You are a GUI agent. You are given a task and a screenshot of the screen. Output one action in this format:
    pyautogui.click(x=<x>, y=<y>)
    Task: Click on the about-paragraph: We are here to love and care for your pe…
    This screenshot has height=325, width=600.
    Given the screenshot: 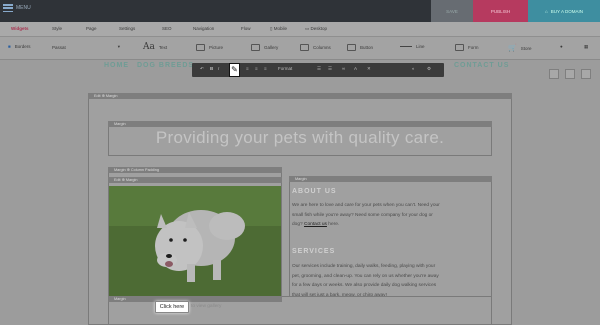 What is the action you would take?
    pyautogui.click(x=390, y=215)
    